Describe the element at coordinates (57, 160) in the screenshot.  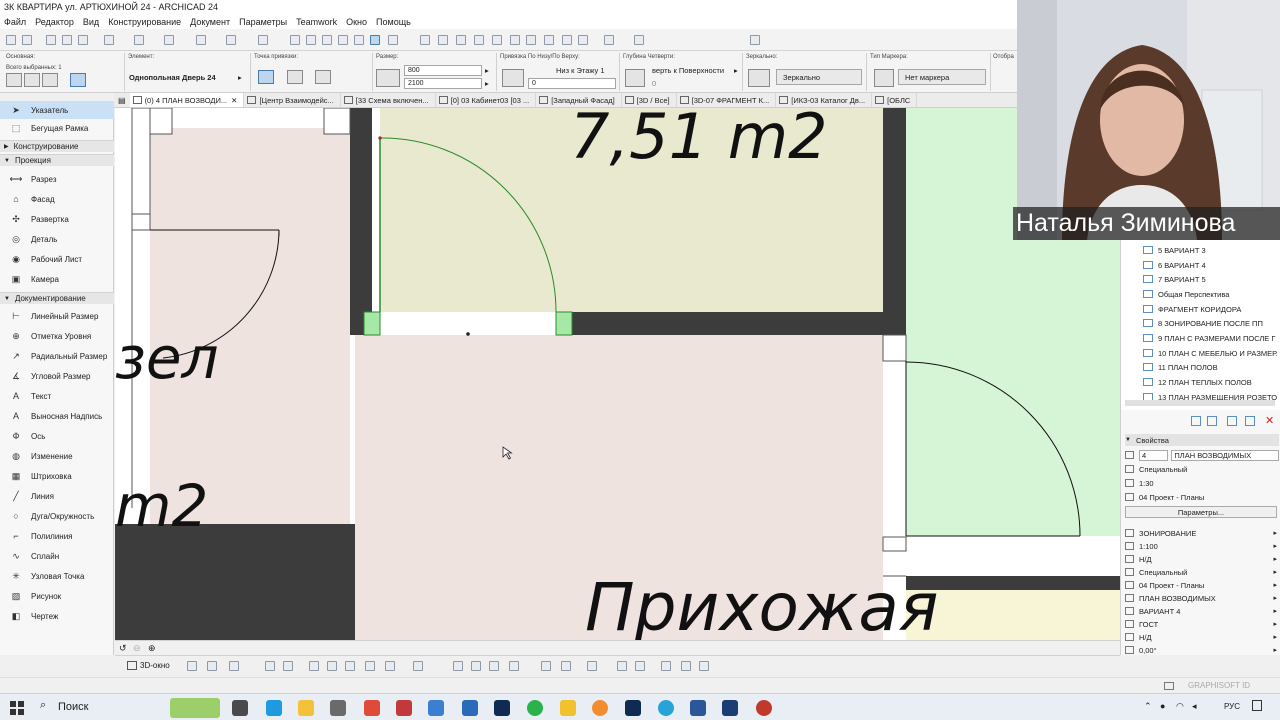
I see `category-viewpoint: ▼ Проекция` at that location.